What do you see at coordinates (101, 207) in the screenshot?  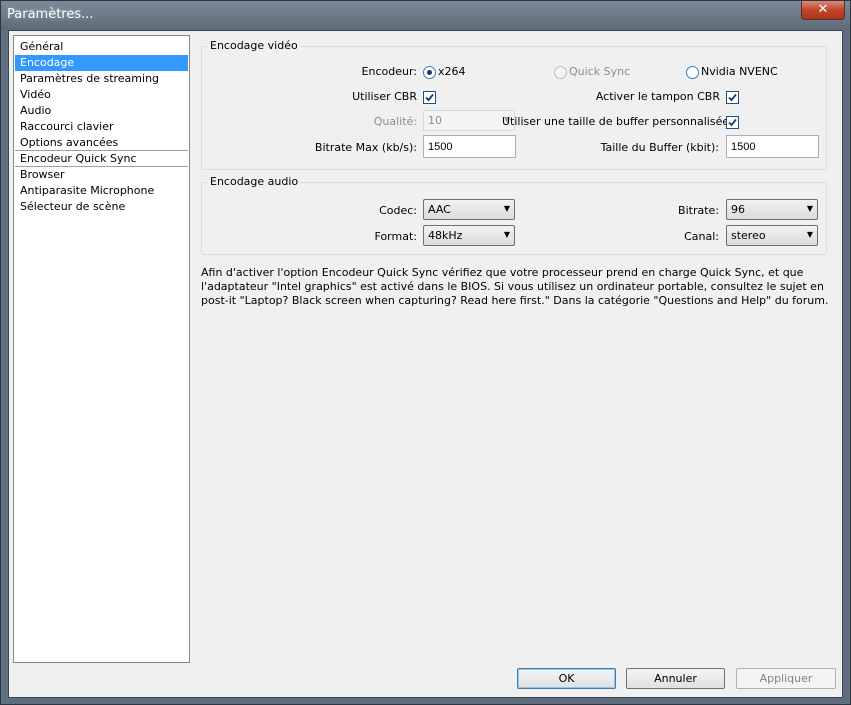 I see `sidebar-item-scene-switcher: Sélecteur de scène` at bounding box center [101, 207].